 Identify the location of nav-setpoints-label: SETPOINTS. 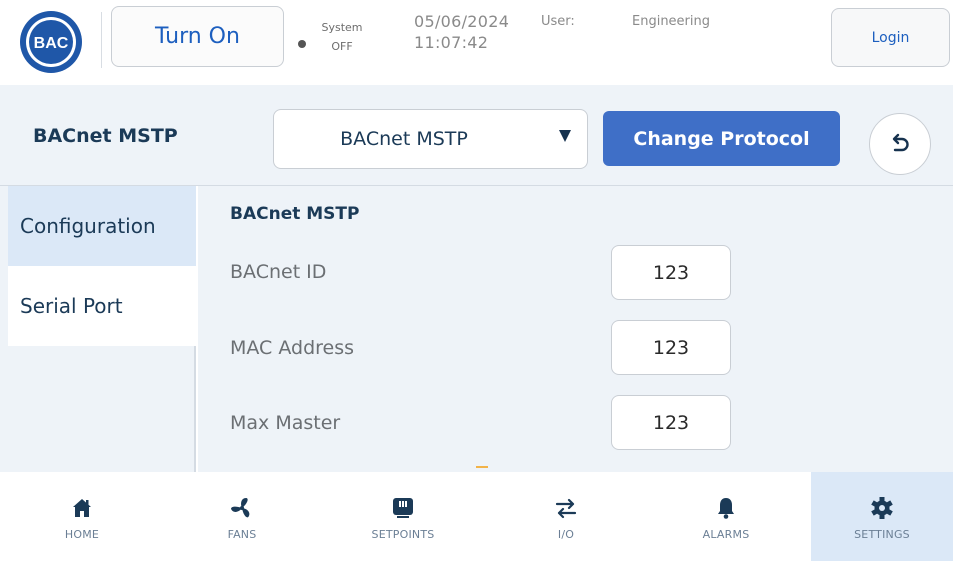
(403, 534).